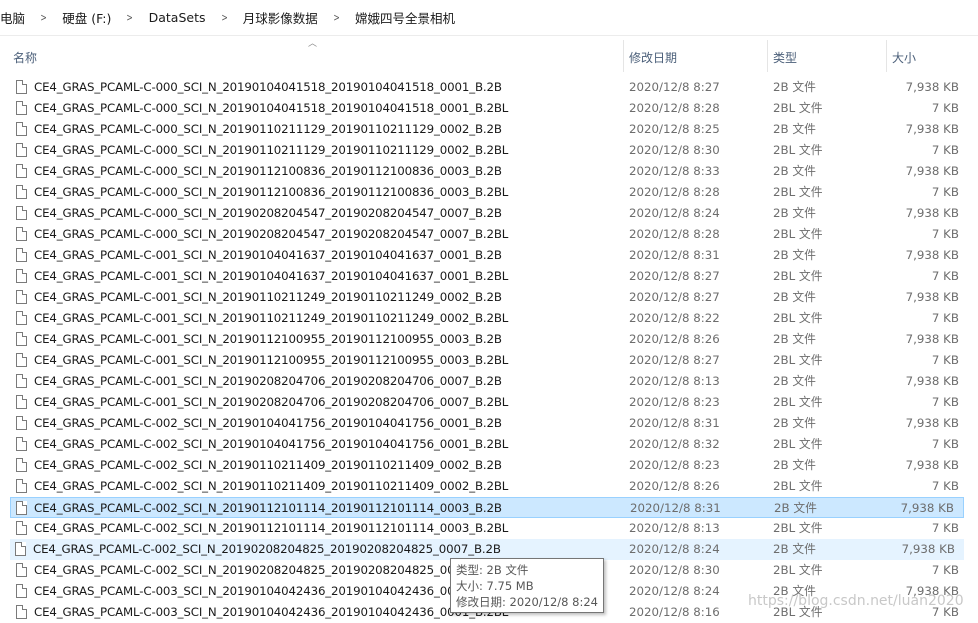 The width and height of the screenshot is (978, 623). I want to click on breadcrumb-item: 电脑, so click(14, 17).